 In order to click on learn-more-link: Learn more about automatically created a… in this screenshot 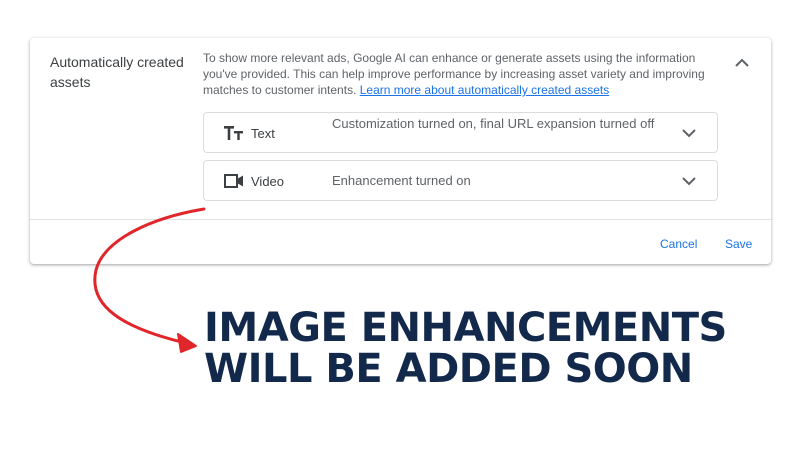, I will do `click(484, 90)`.